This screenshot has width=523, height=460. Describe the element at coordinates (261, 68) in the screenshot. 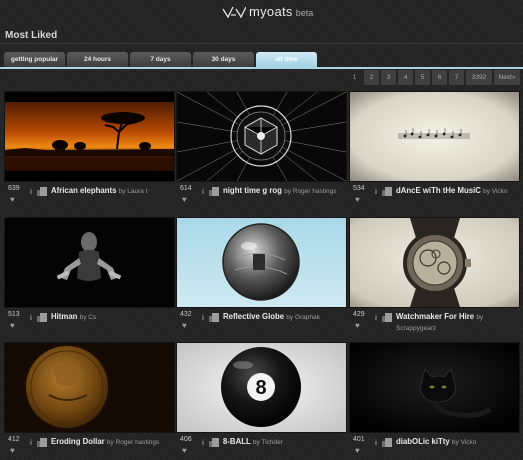

I see `tab-underline` at that location.